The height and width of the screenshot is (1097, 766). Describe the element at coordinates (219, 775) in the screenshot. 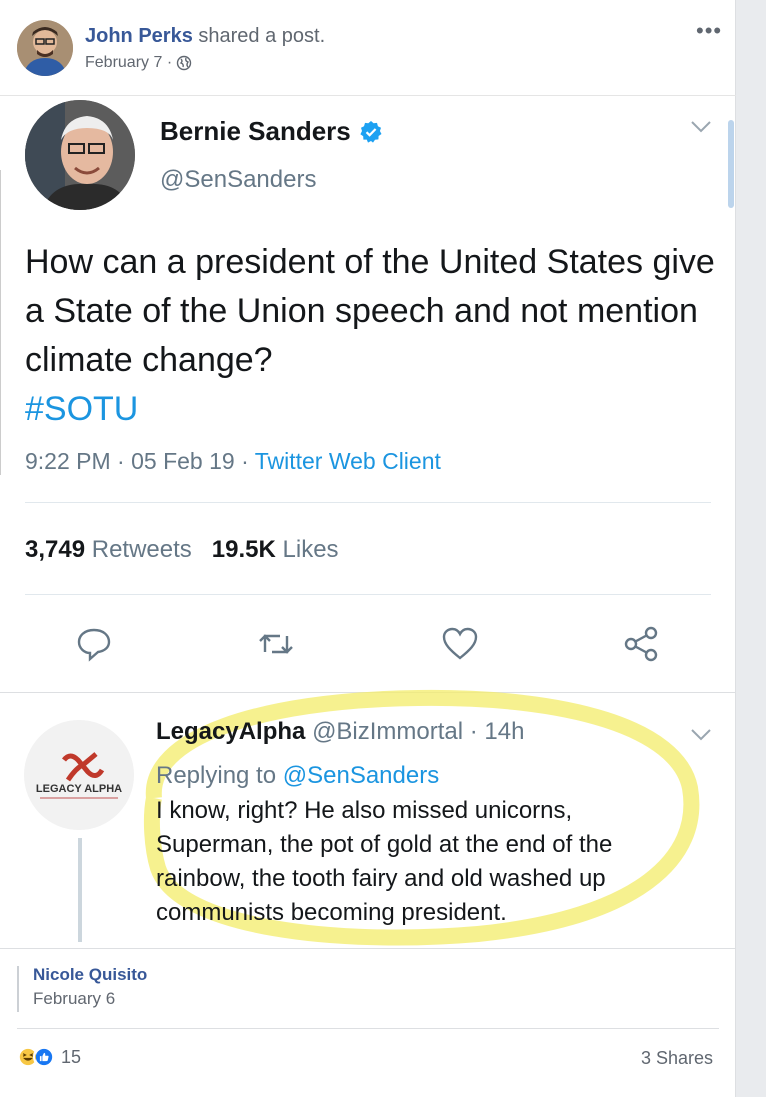

I see `replying-prefix: Replying to` at that location.